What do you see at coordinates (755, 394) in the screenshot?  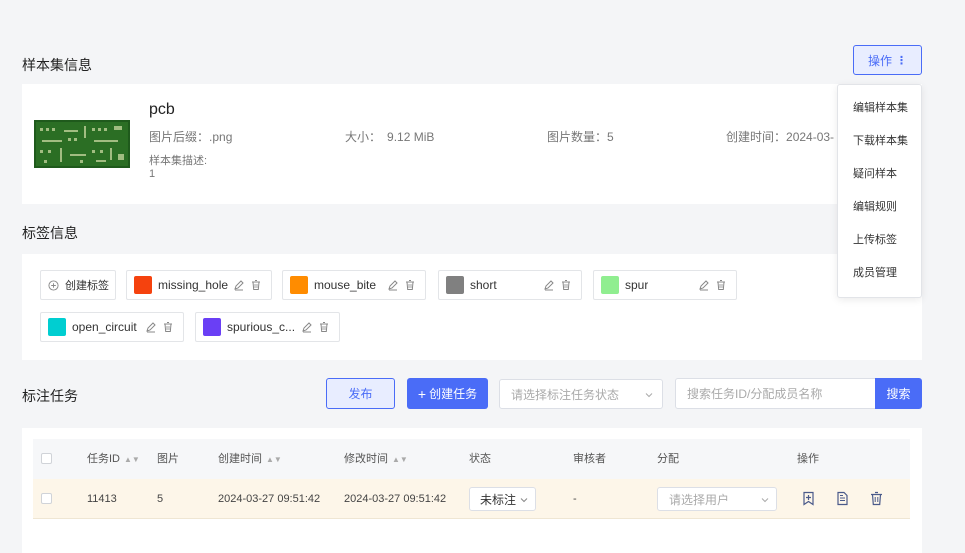 I see `task-search-placeholder: 搜索任务ID/分配成员名称` at bounding box center [755, 394].